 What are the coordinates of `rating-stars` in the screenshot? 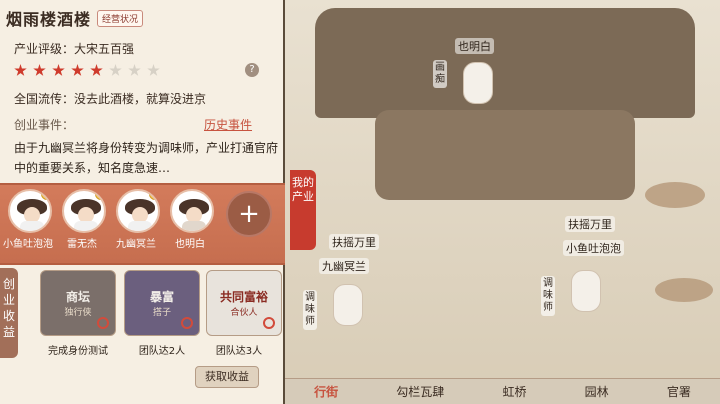 It's located at (87, 70).